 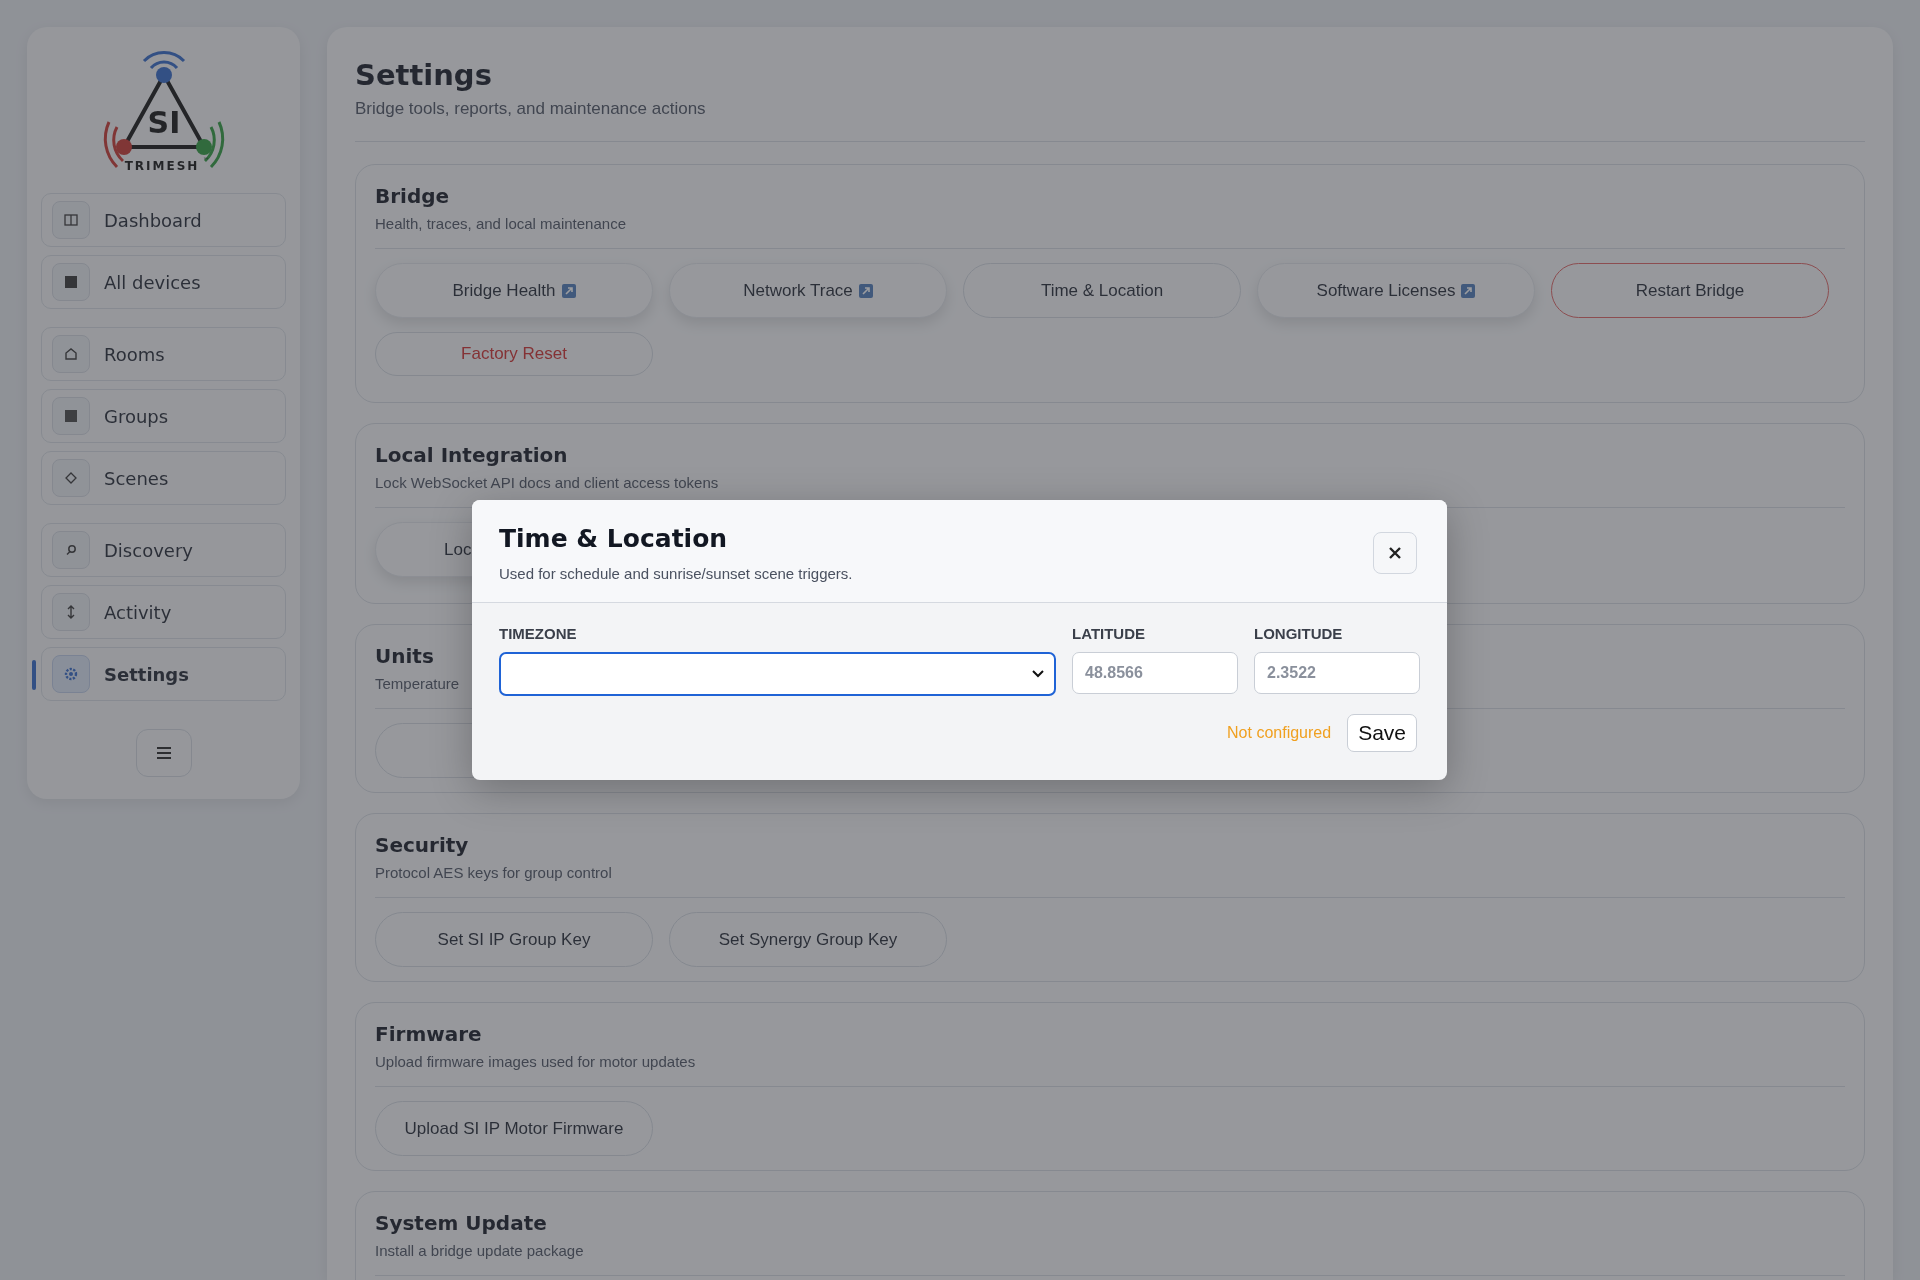 What do you see at coordinates (808, 939) in the screenshot?
I see `action-button: Set Synergy Group Key` at bounding box center [808, 939].